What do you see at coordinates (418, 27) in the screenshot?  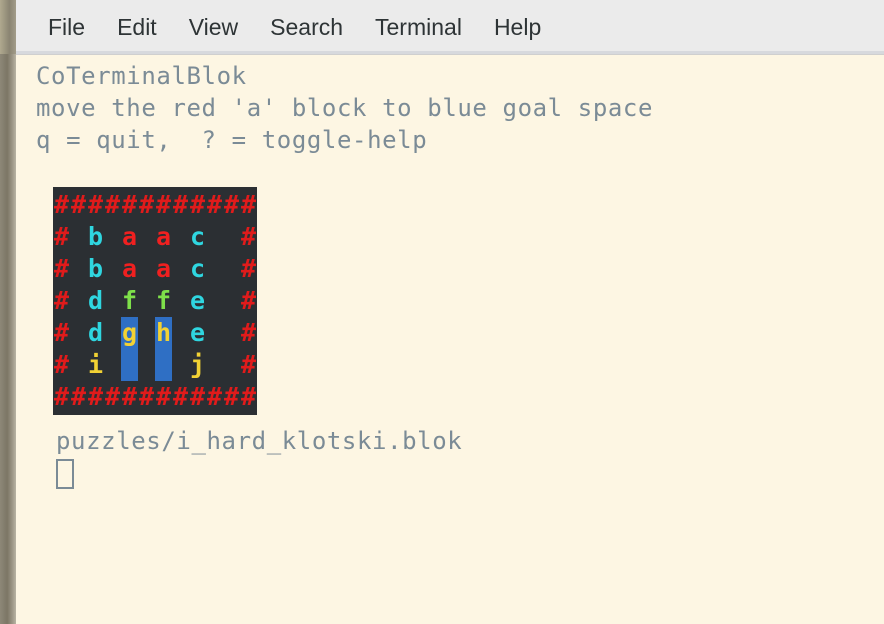 I see `menu-terminal: Terminal` at bounding box center [418, 27].